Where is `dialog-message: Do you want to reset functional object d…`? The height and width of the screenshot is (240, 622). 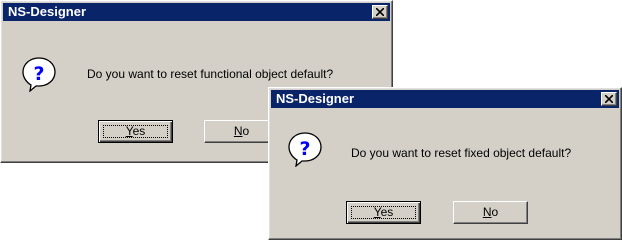 dialog-message: Do you want to reset functional object d… is located at coordinates (210, 74).